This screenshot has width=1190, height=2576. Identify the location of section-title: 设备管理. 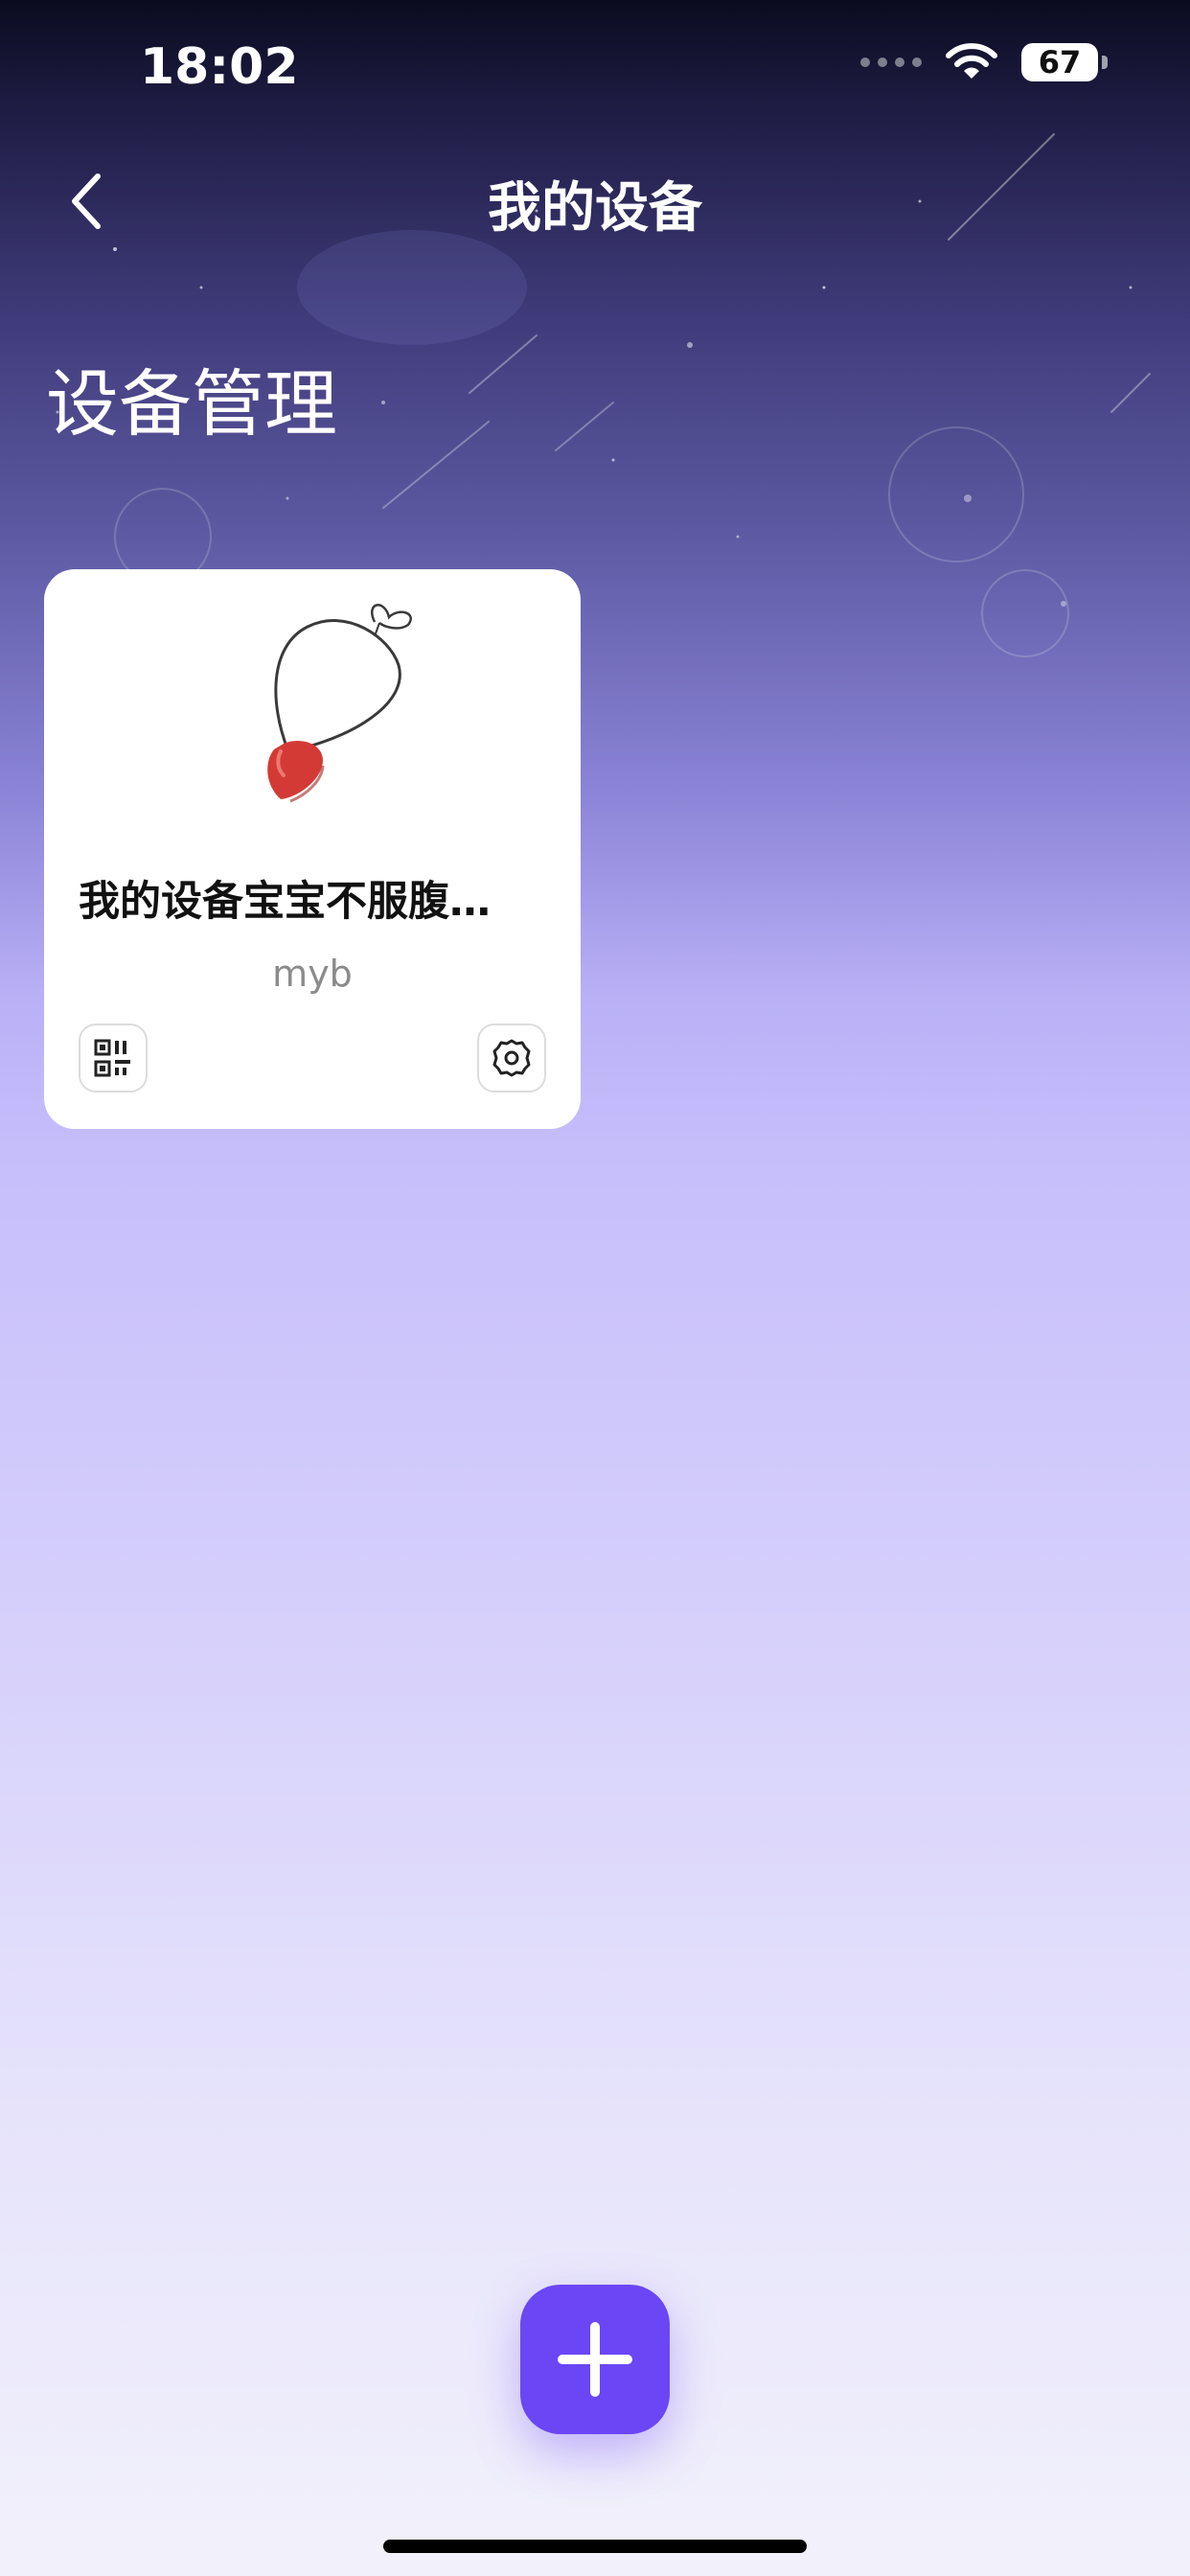
(191, 404).